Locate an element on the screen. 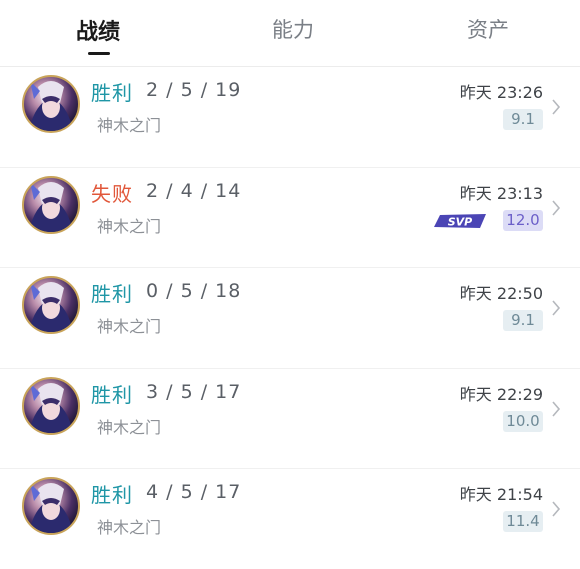  kda-value: 2 / 4 / 14 is located at coordinates (194, 190).